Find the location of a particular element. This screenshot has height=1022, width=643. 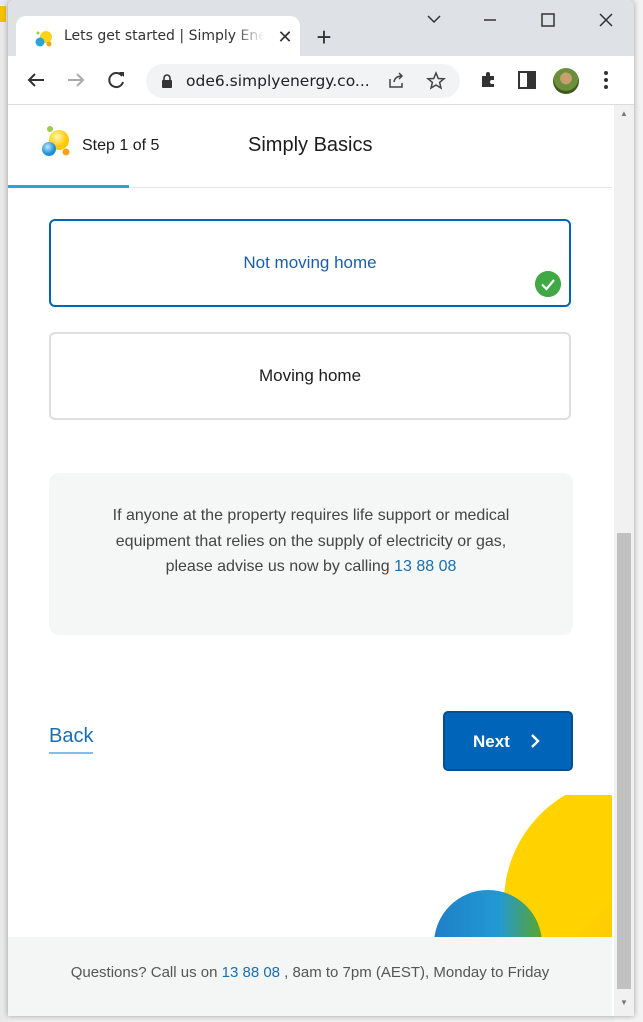

option-not-moving-home: Not moving home is located at coordinates (310, 263).